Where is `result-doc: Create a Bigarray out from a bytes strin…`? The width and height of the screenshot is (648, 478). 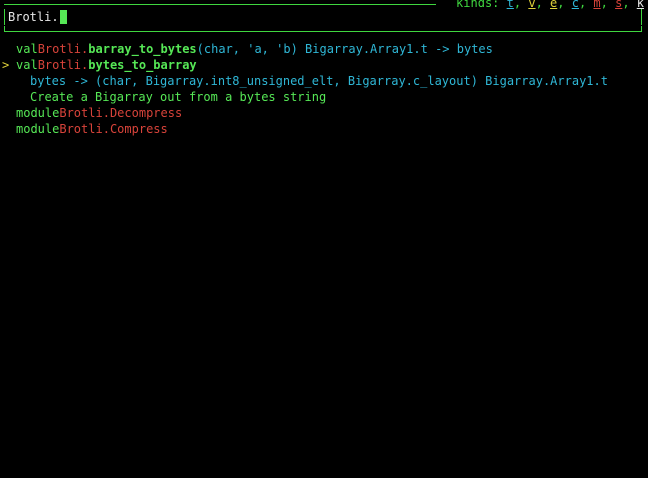 result-doc: Create a Bigarray out from a bytes strin… is located at coordinates (178, 97).